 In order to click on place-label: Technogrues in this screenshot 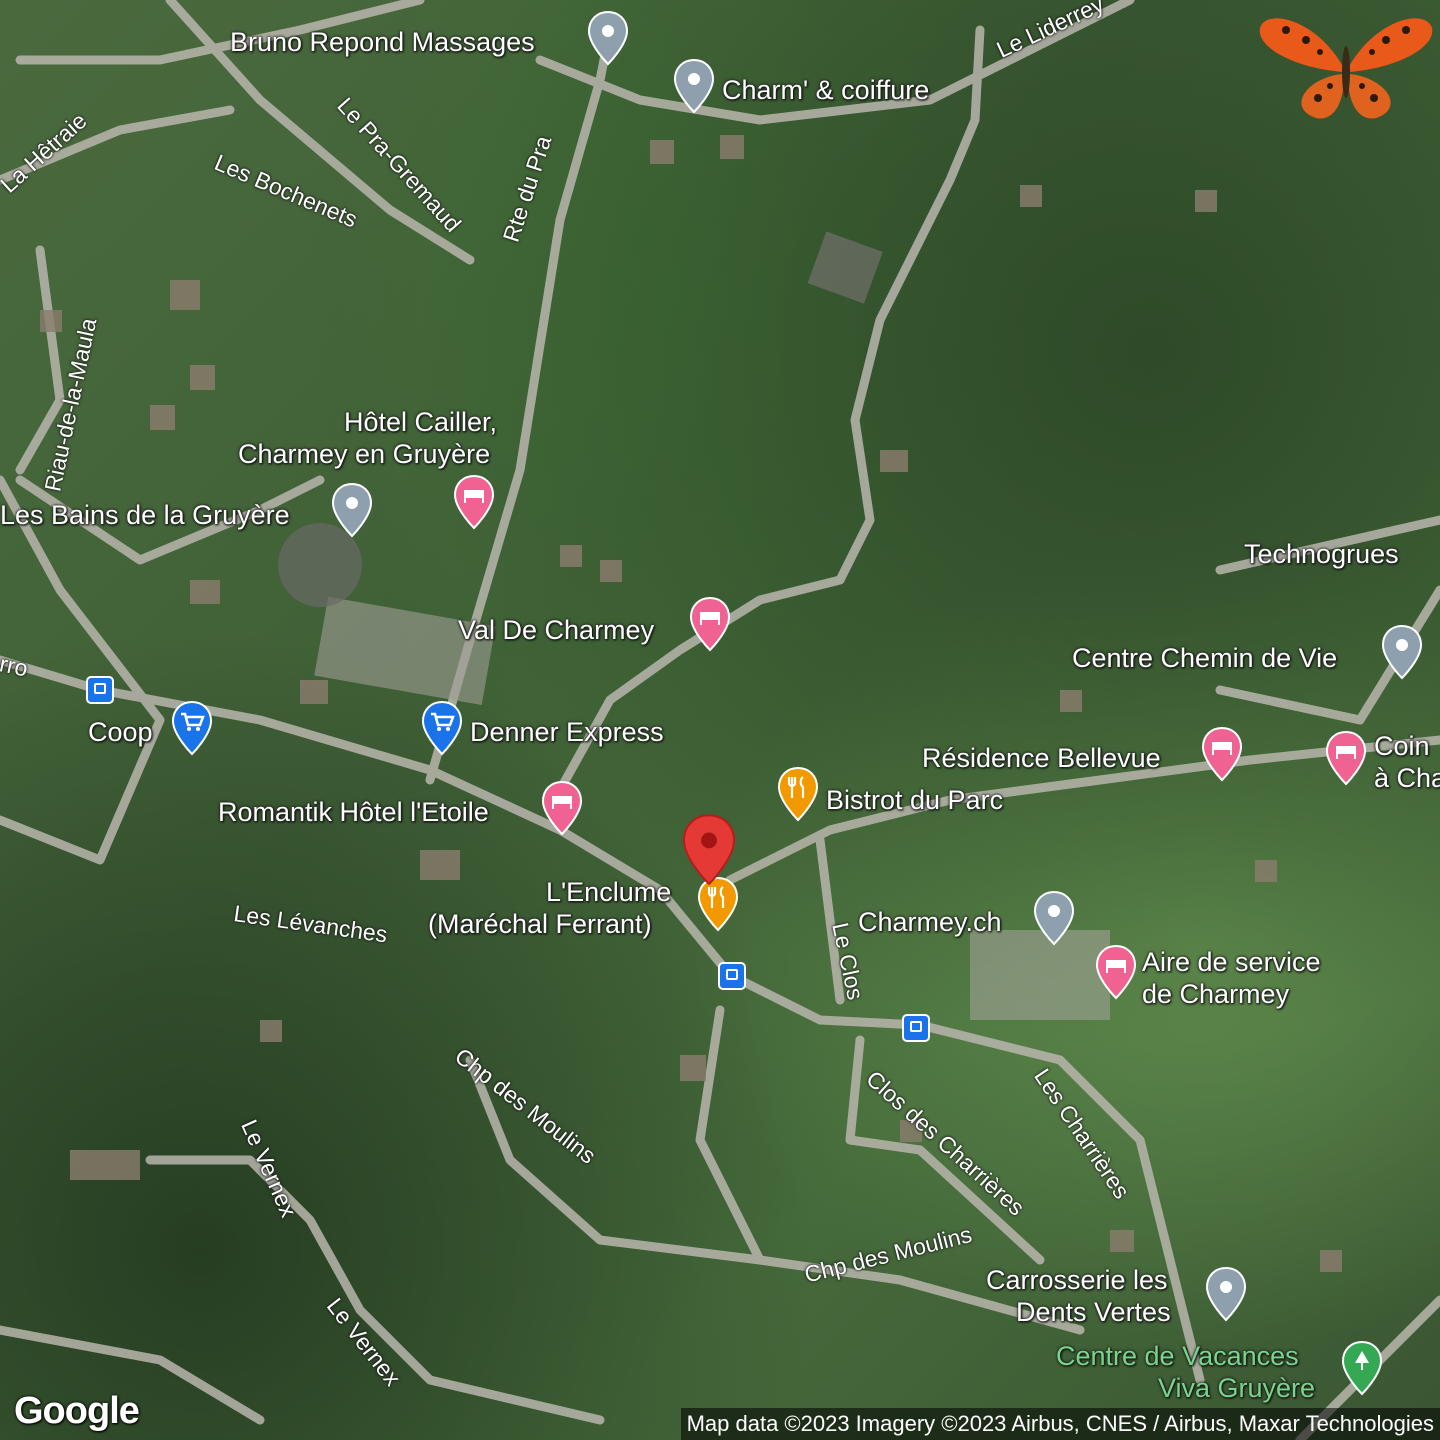, I will do `click(1321, 554)`.